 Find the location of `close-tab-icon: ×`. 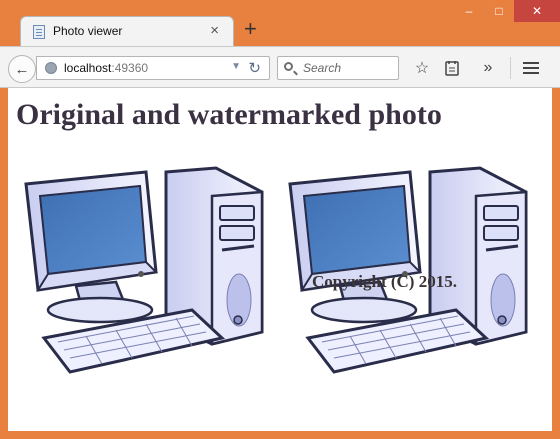

close-tab-icon: × is located at coordinates (214, 30).